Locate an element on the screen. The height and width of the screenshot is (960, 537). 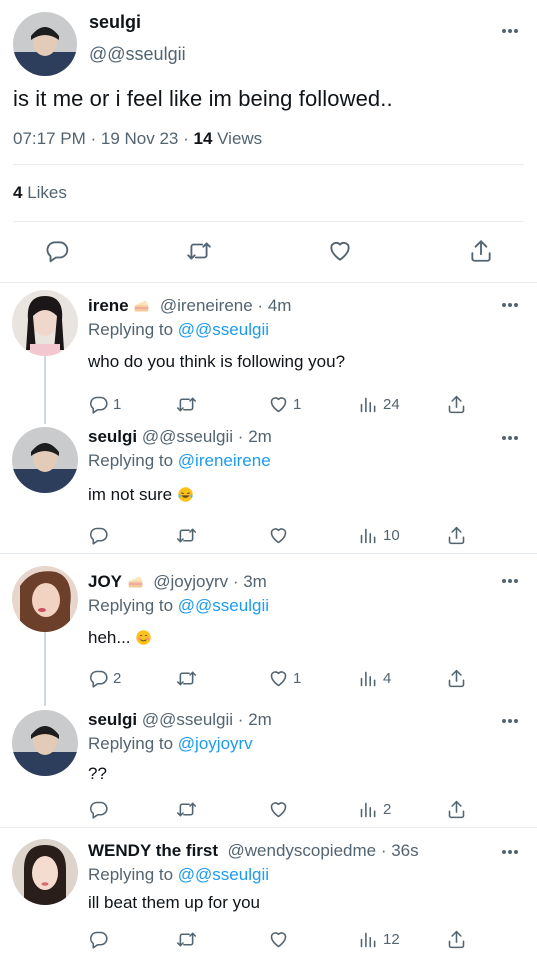
laughing-crying-emoji-icon is located at coordinates (185, 494).